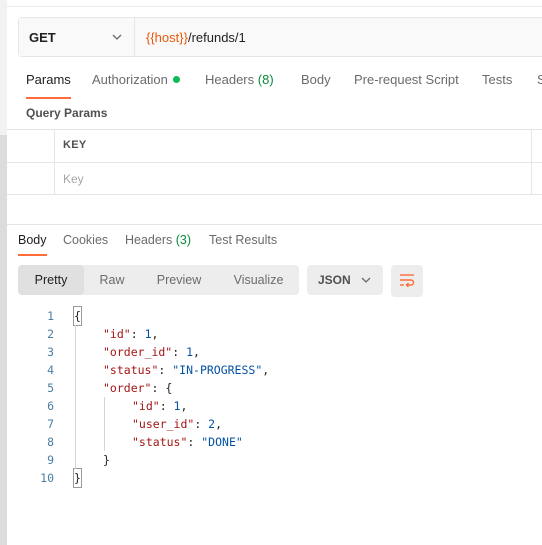 The height and width of the screenshot is (545, 542). I want to click on line-number: 4, so click(50, 370).